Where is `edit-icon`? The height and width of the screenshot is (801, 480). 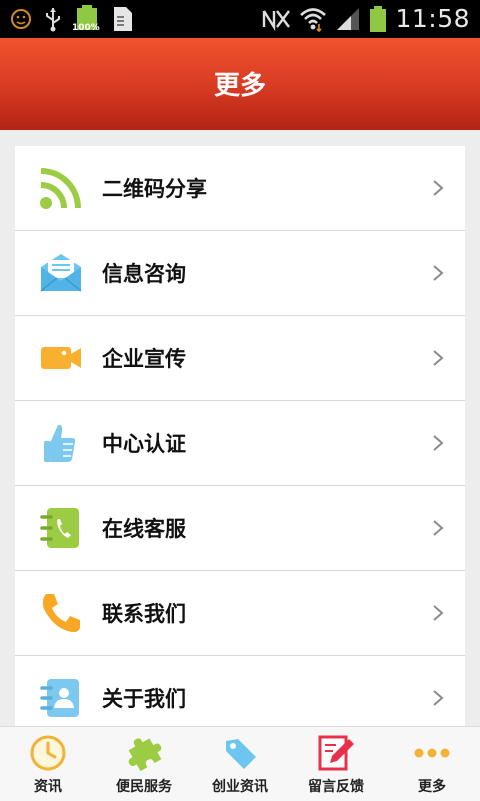 edit-icon is located at coordinates (336, 753).